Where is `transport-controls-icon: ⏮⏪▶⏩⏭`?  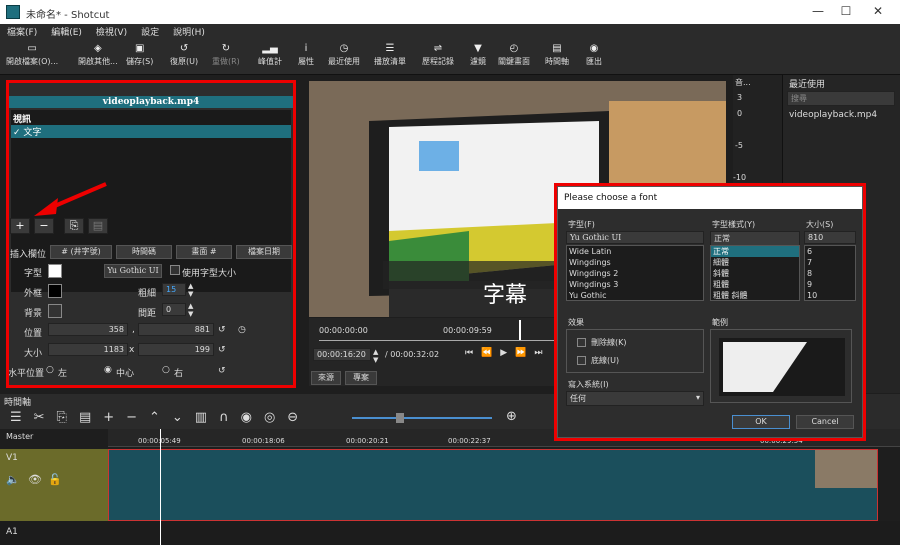 transport-controls-icon: ⏮⏪▶⏩⏭ is located at coordinates (508, 353).